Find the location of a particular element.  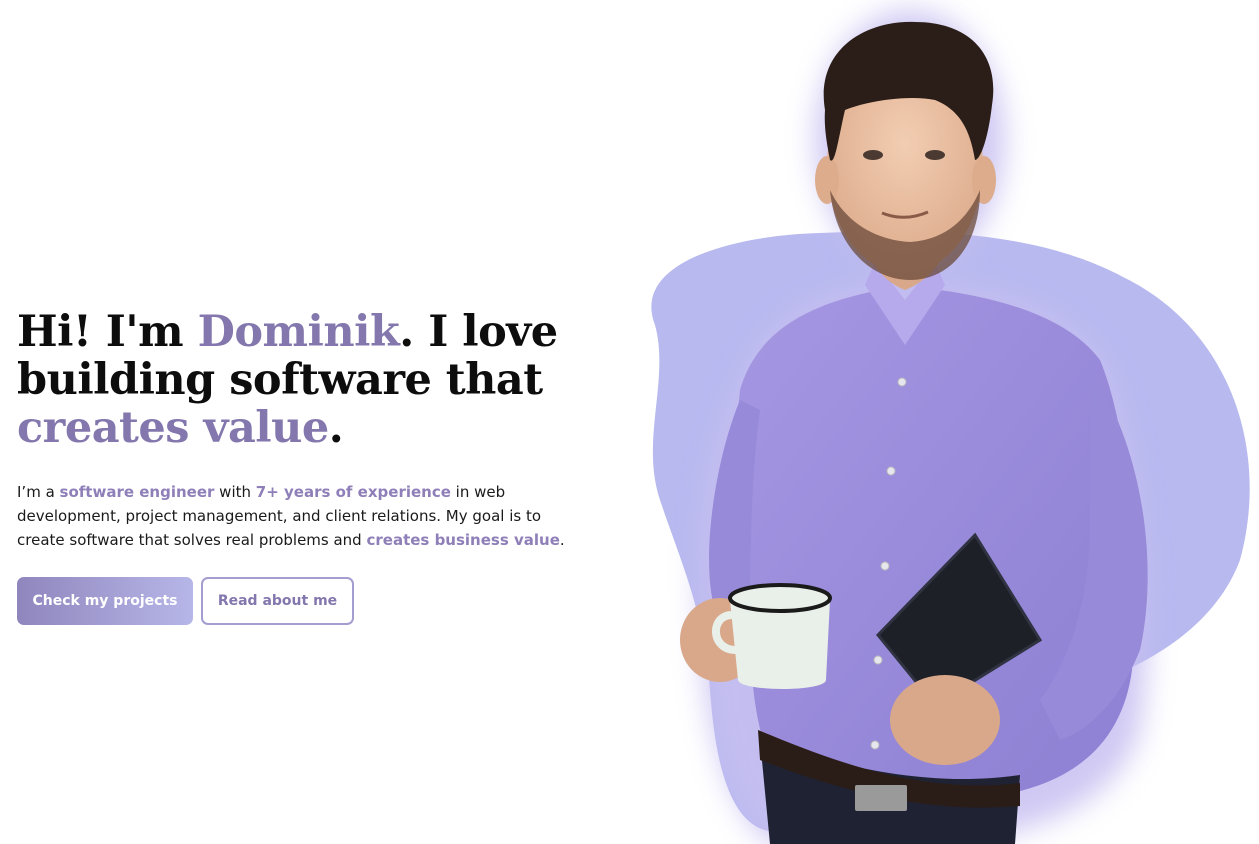

intro-highlight-experience: 7+ years of experience is located at coordinates (353, 492).